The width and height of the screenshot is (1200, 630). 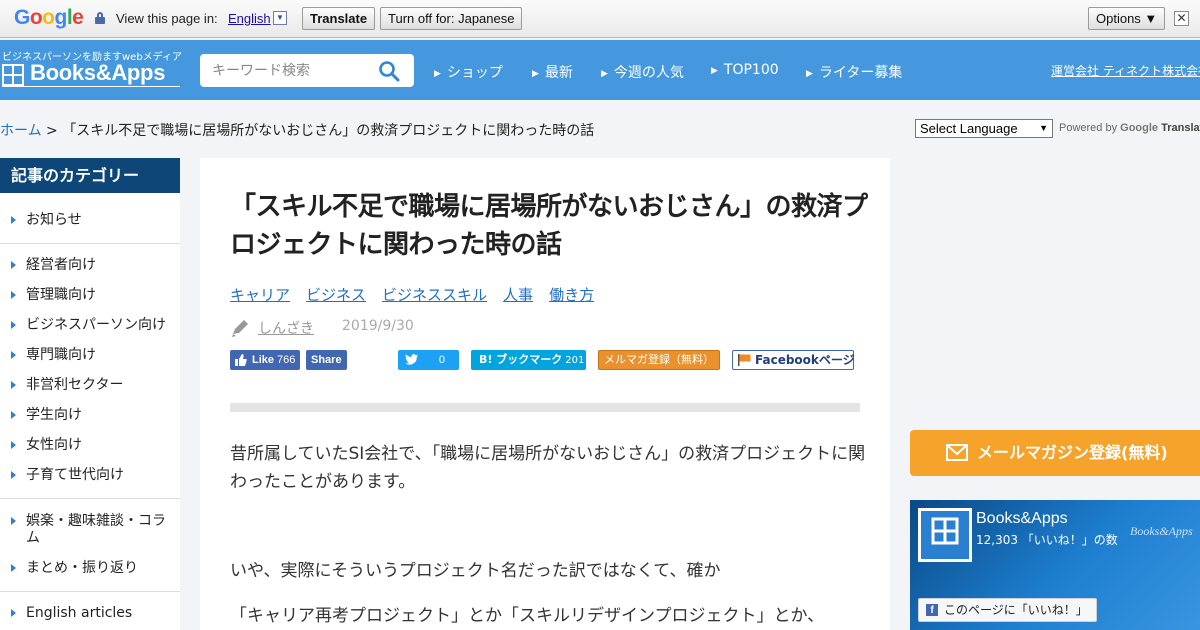 I want to click on turn-off-button: Turn off for: Japanese, so click(x=451, y=18).